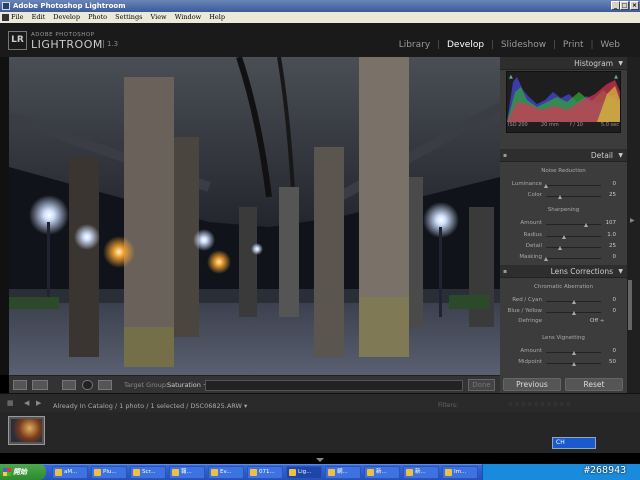 The width and height of the screenshot is (640, 480). I want to click on menu-help: Help, so click(217, 17).